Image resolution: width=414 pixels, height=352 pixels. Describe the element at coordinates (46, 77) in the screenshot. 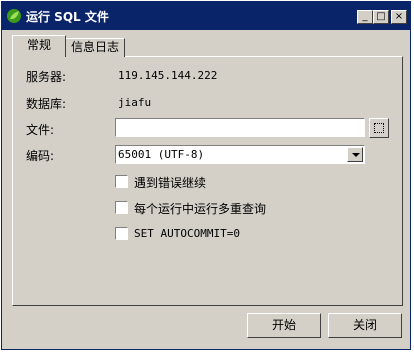

I see `server-label: 服务器:` at that location.